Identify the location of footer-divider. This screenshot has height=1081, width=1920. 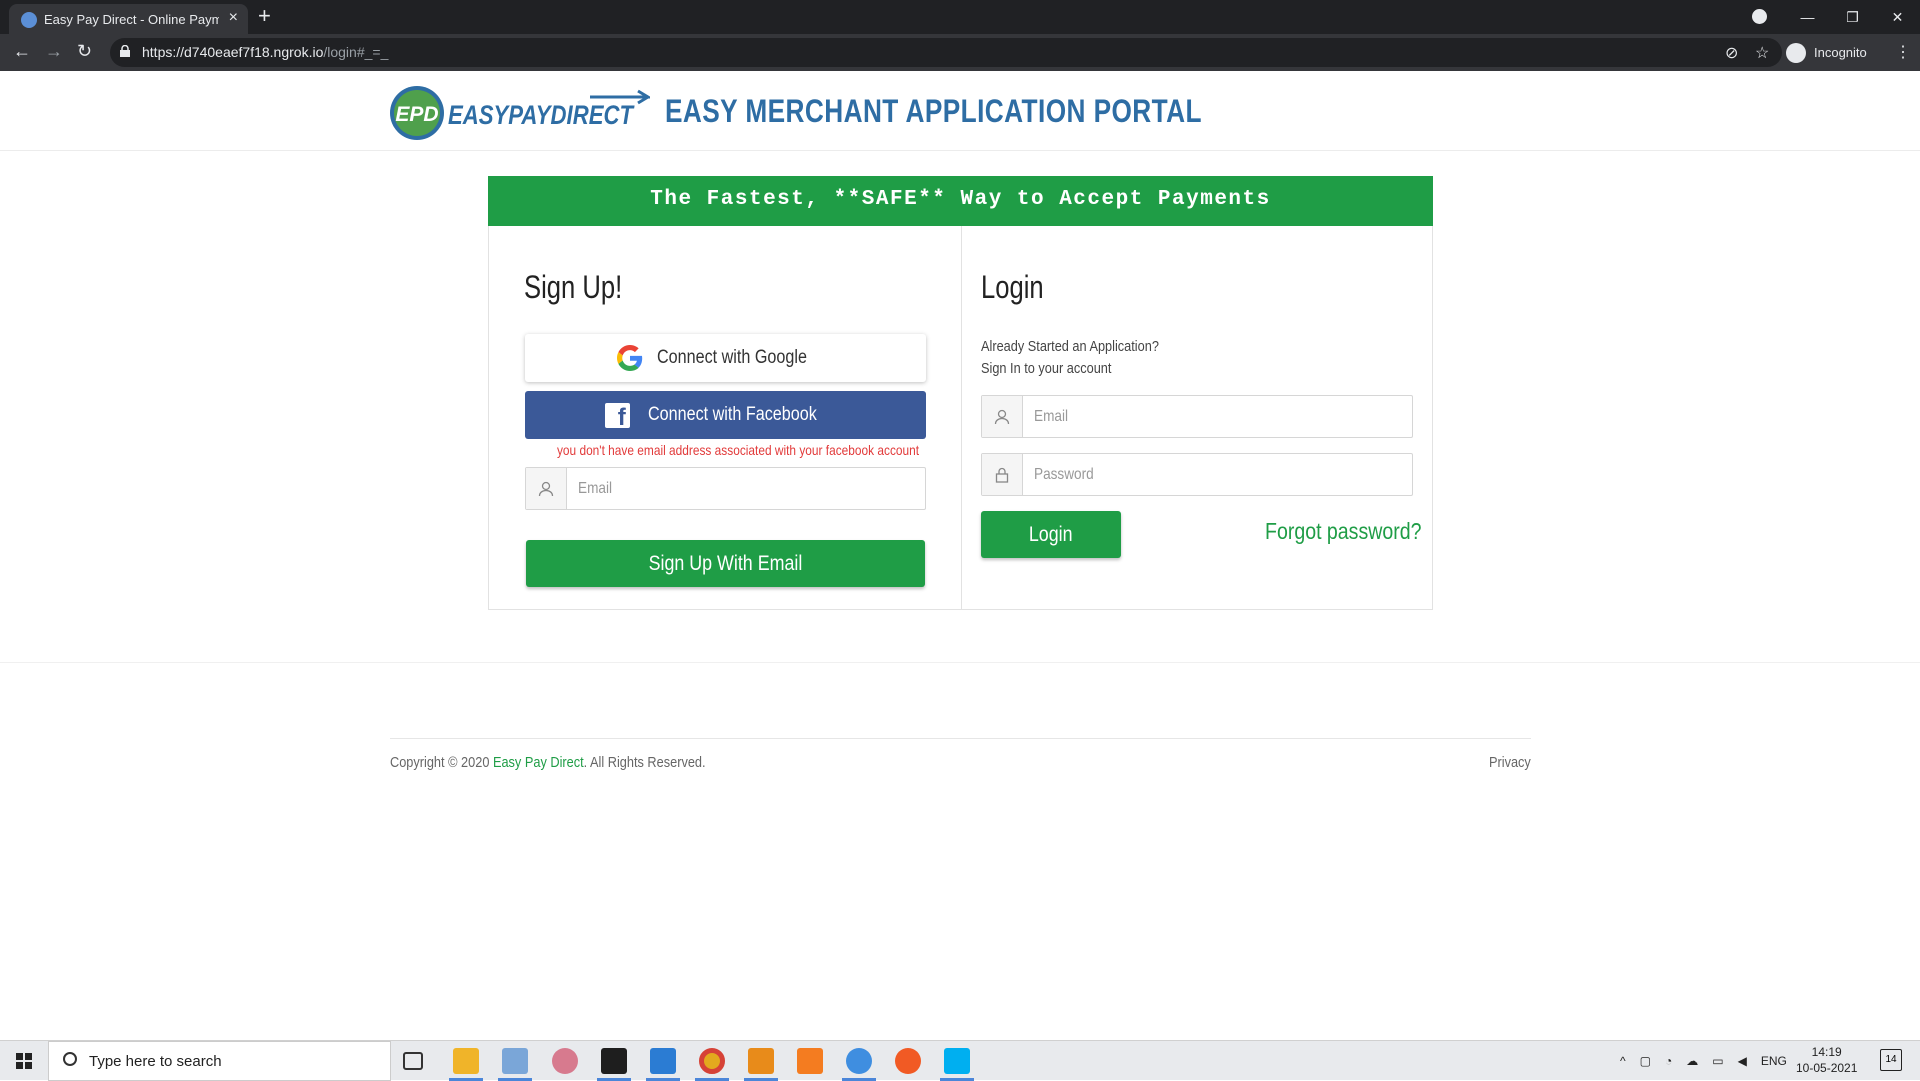
(960, 738).